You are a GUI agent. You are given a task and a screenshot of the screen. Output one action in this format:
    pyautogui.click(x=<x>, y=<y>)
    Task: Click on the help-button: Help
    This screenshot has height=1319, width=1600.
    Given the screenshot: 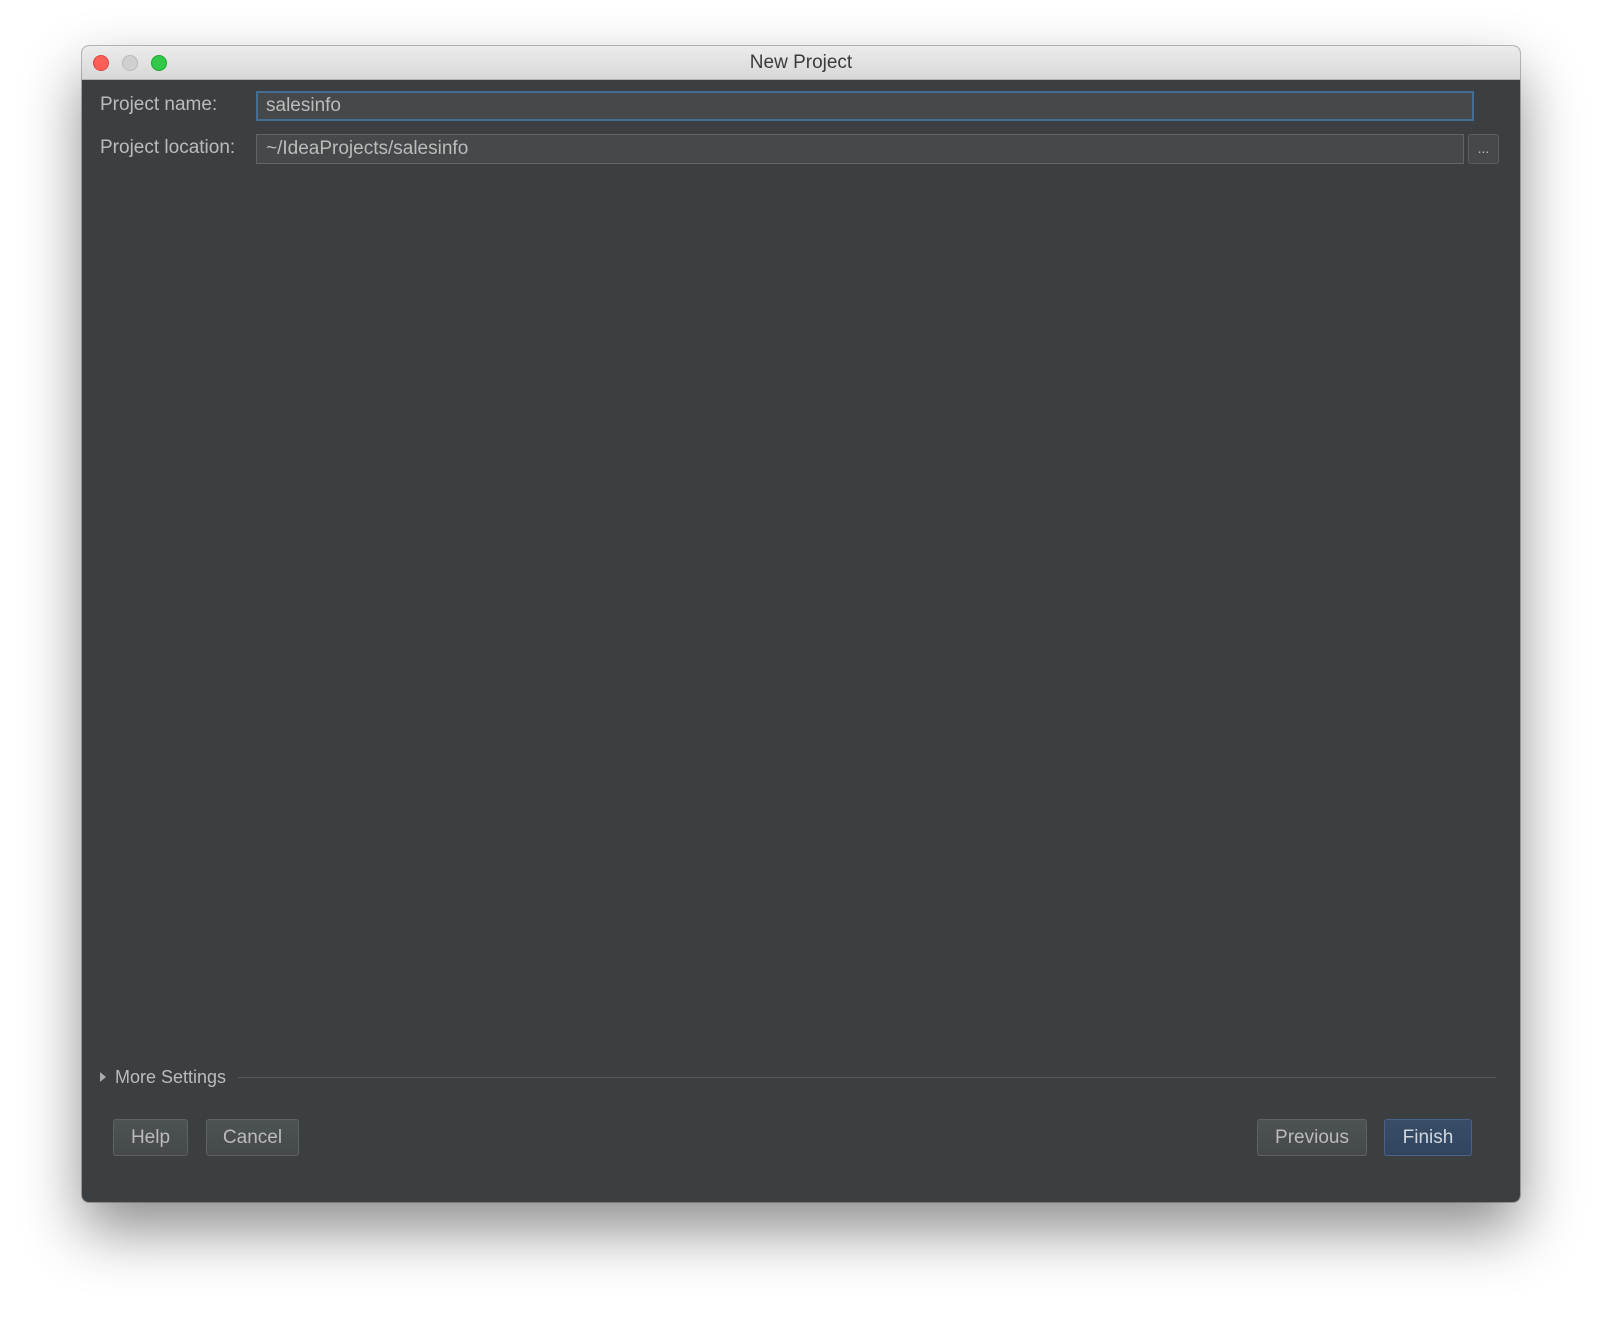 What is the action you would take?
    pyautogui.click(x=150, y=1137)
    